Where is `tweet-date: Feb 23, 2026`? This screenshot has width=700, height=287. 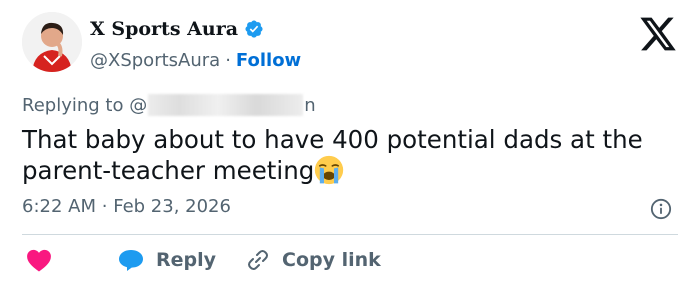
tweet-date: Feb 23, 2026 is located at coordinates (172, 206).